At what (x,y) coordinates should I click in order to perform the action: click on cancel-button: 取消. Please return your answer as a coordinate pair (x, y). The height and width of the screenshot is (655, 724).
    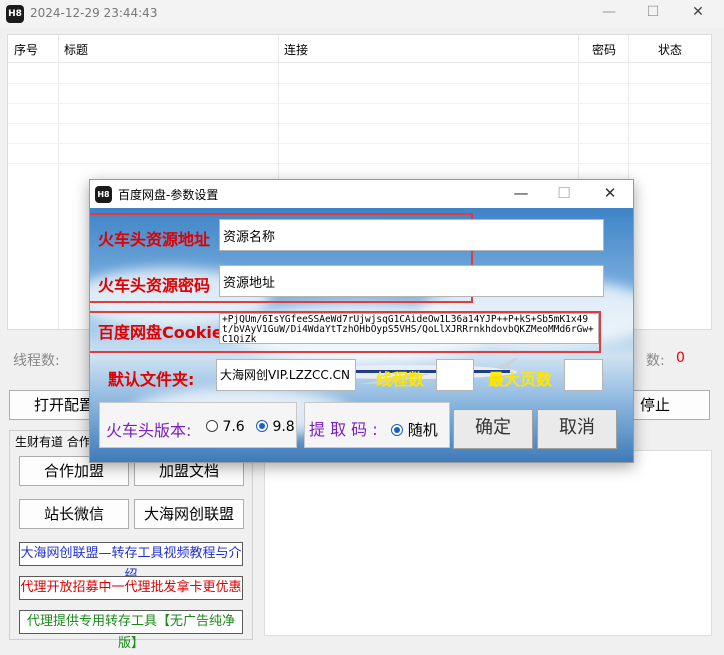
    Looking at the image, I should click on (577, 429).